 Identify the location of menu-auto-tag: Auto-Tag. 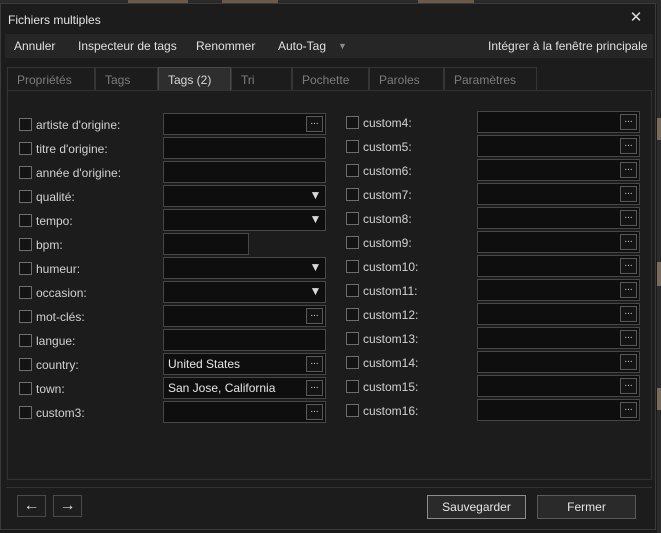
(302, 46).